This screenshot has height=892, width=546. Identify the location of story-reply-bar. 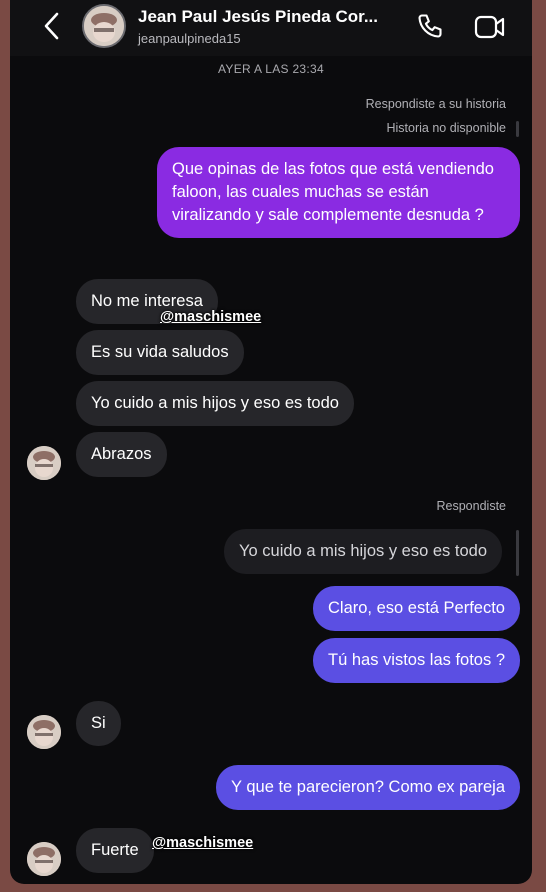
(517, 129).